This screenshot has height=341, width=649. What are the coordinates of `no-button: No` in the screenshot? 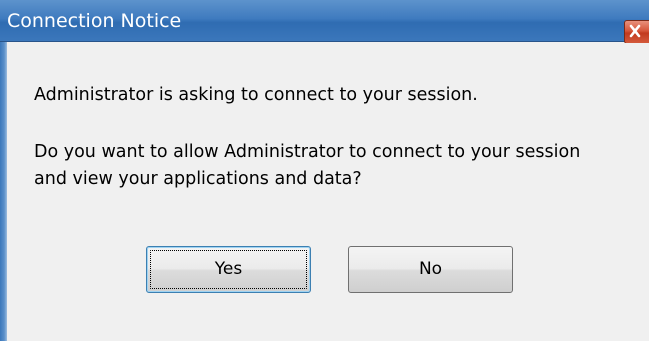 It's located at (430, 269).